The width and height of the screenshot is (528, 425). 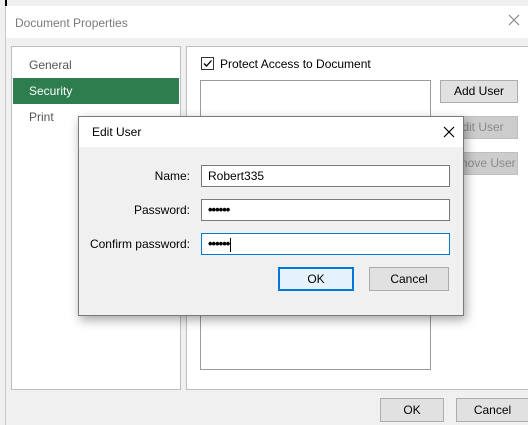 What do you see at coordinates (325, 244) in the screenshot?
I see `confirm-password-field: ••••••` at bounding box center [325, 244].